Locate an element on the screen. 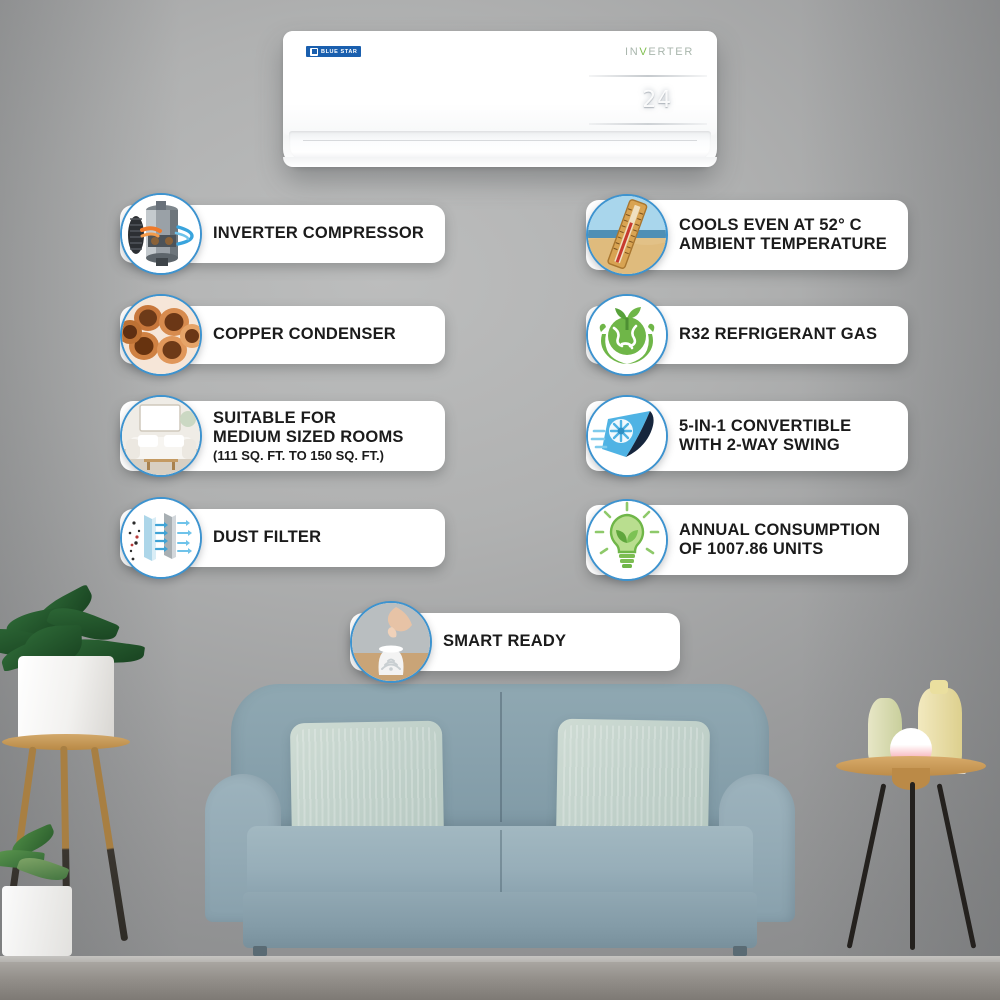  copper-pipes-icon is located at coordinates (161, 335).